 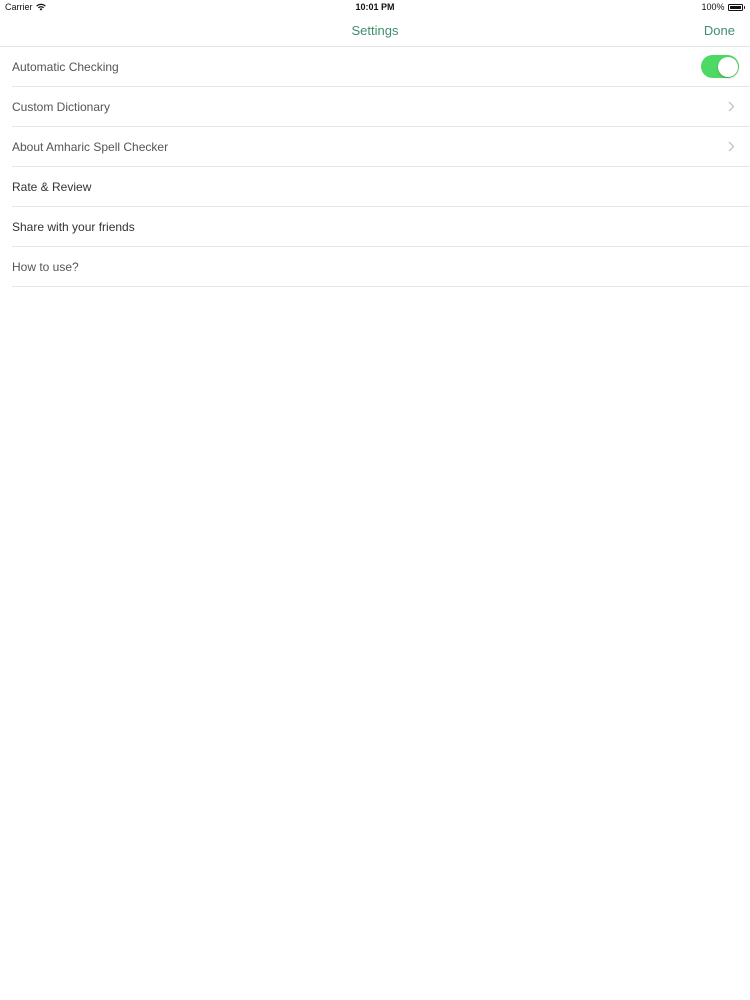 I want to click on page-title: Settings, so click(x=375, y=30).